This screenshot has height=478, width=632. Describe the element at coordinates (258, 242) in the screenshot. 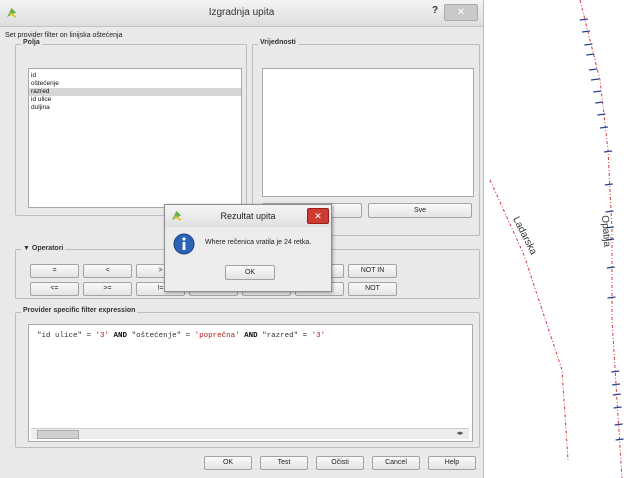

I see `popup-message: Where rečenica vratila je 24 retka.` at that location.